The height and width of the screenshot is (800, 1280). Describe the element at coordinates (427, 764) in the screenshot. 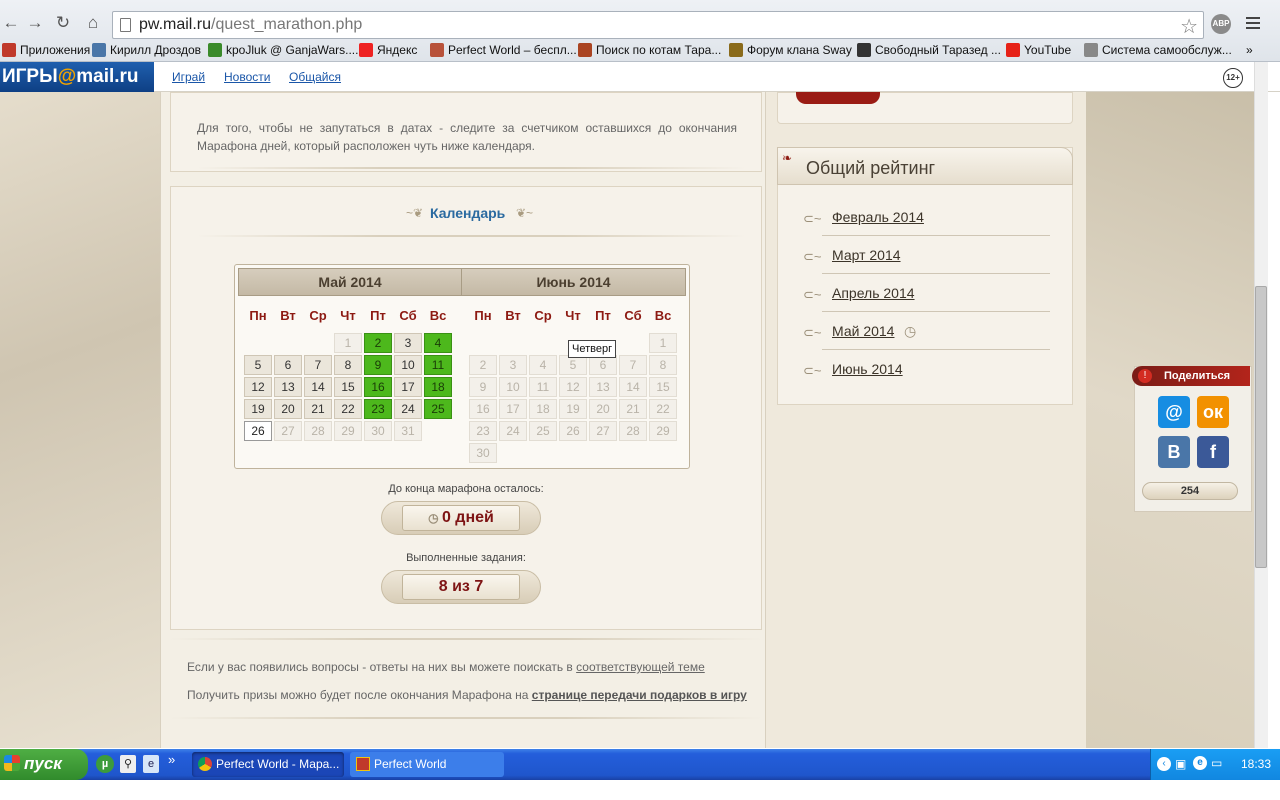

I see `task-perfect-world-window: Perfect World` at that location.